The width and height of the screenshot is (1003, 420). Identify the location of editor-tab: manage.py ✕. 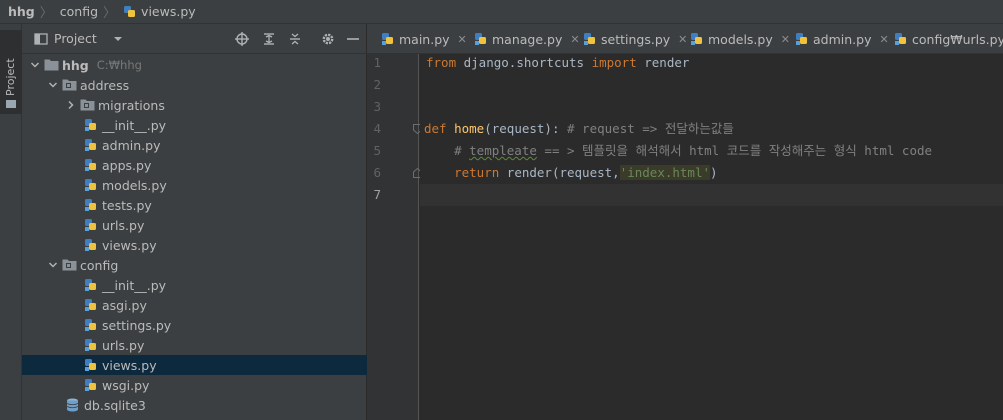
(522, 38).